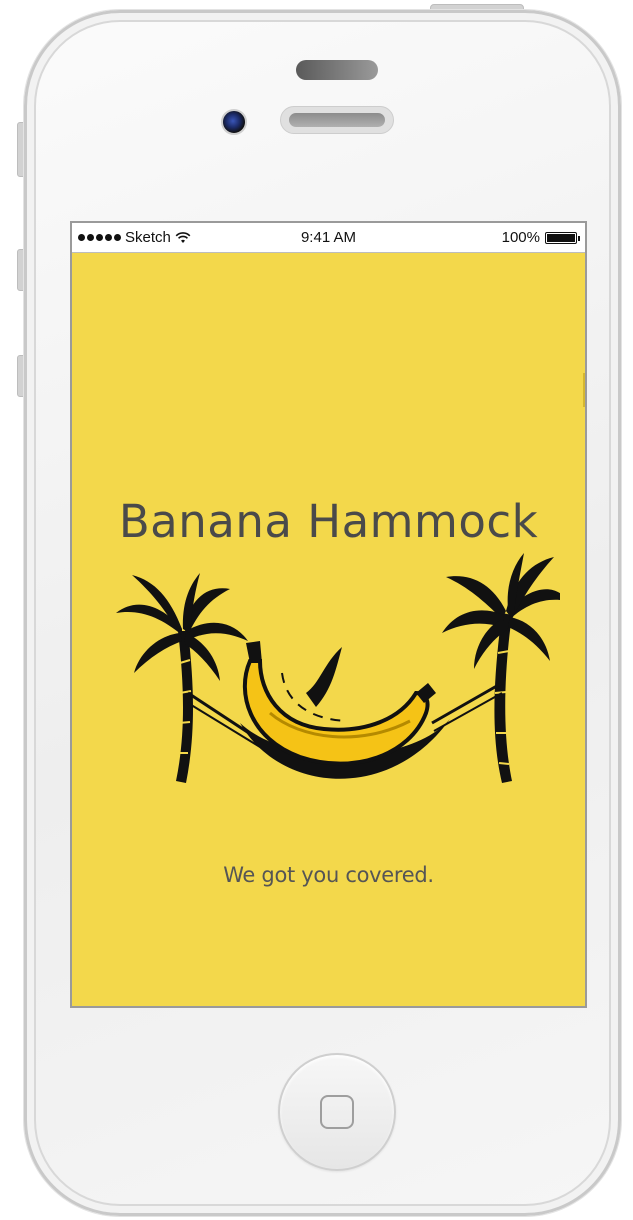 This screenshot has width=633, height=1220. What do you see at coordinates (337, 70) in the screenshot?
I see `earpiece-speaker-icon` at bounding box center [337, 70].